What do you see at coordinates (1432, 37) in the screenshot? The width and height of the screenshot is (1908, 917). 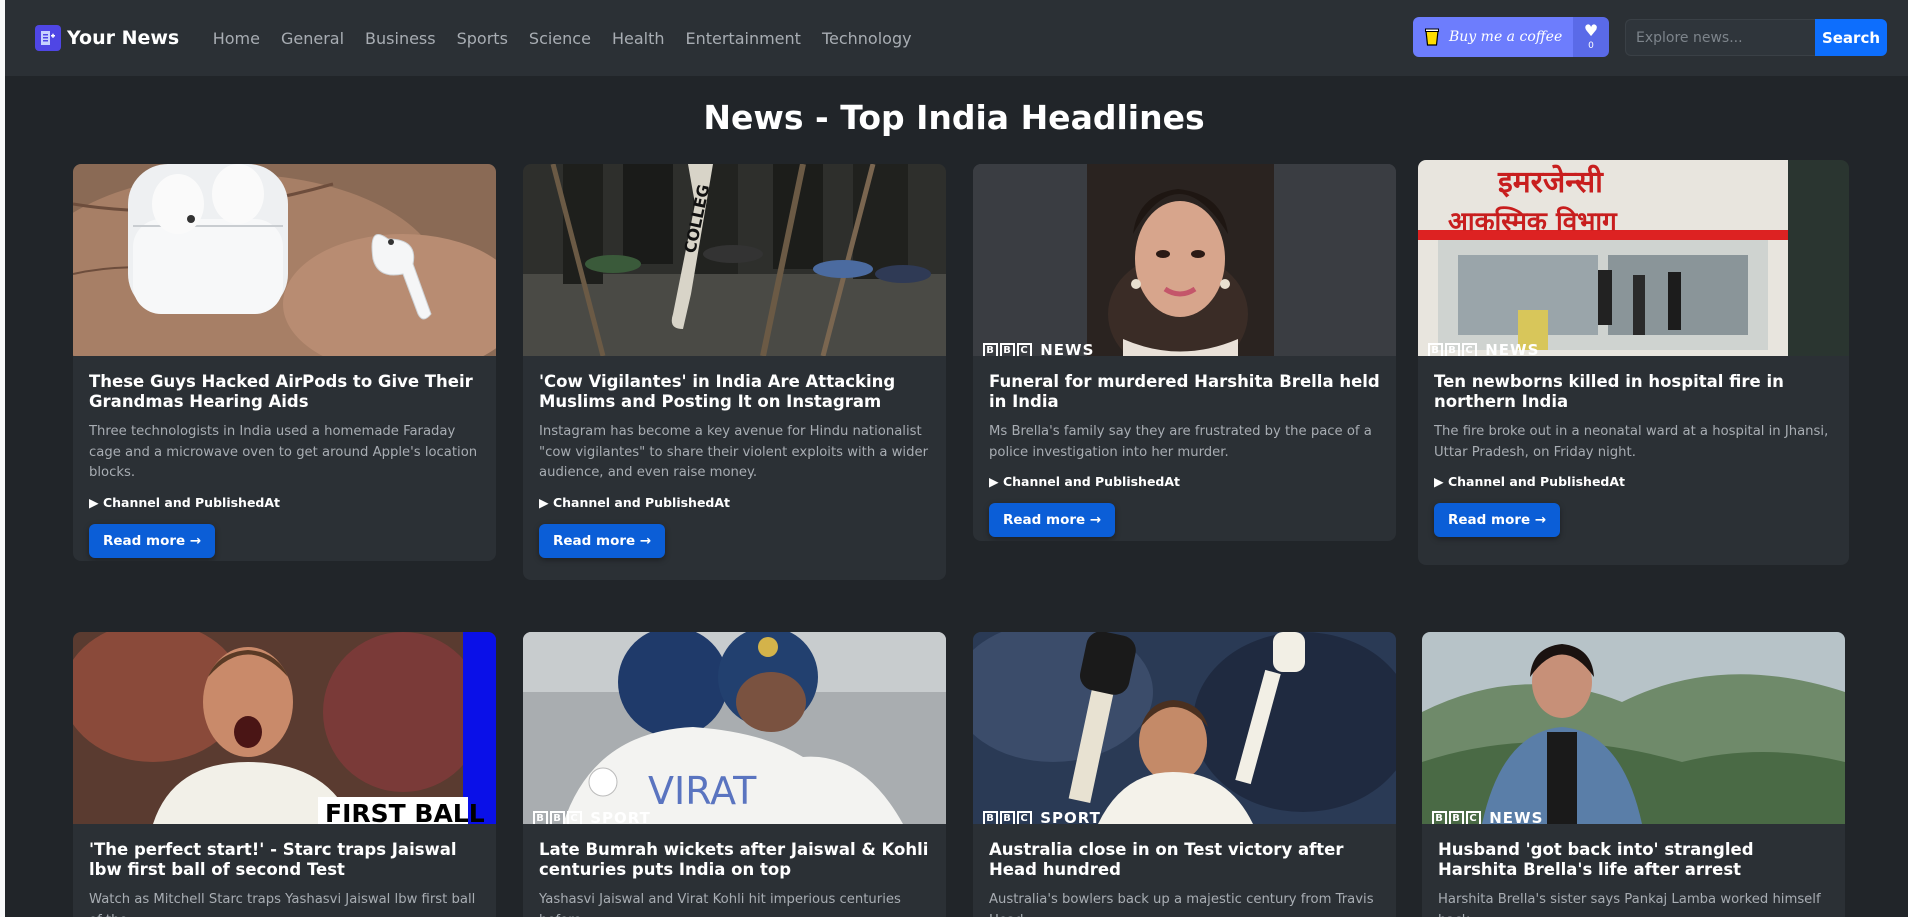 I see `coffee-cup-icon` at bounding box center [1432, 37].